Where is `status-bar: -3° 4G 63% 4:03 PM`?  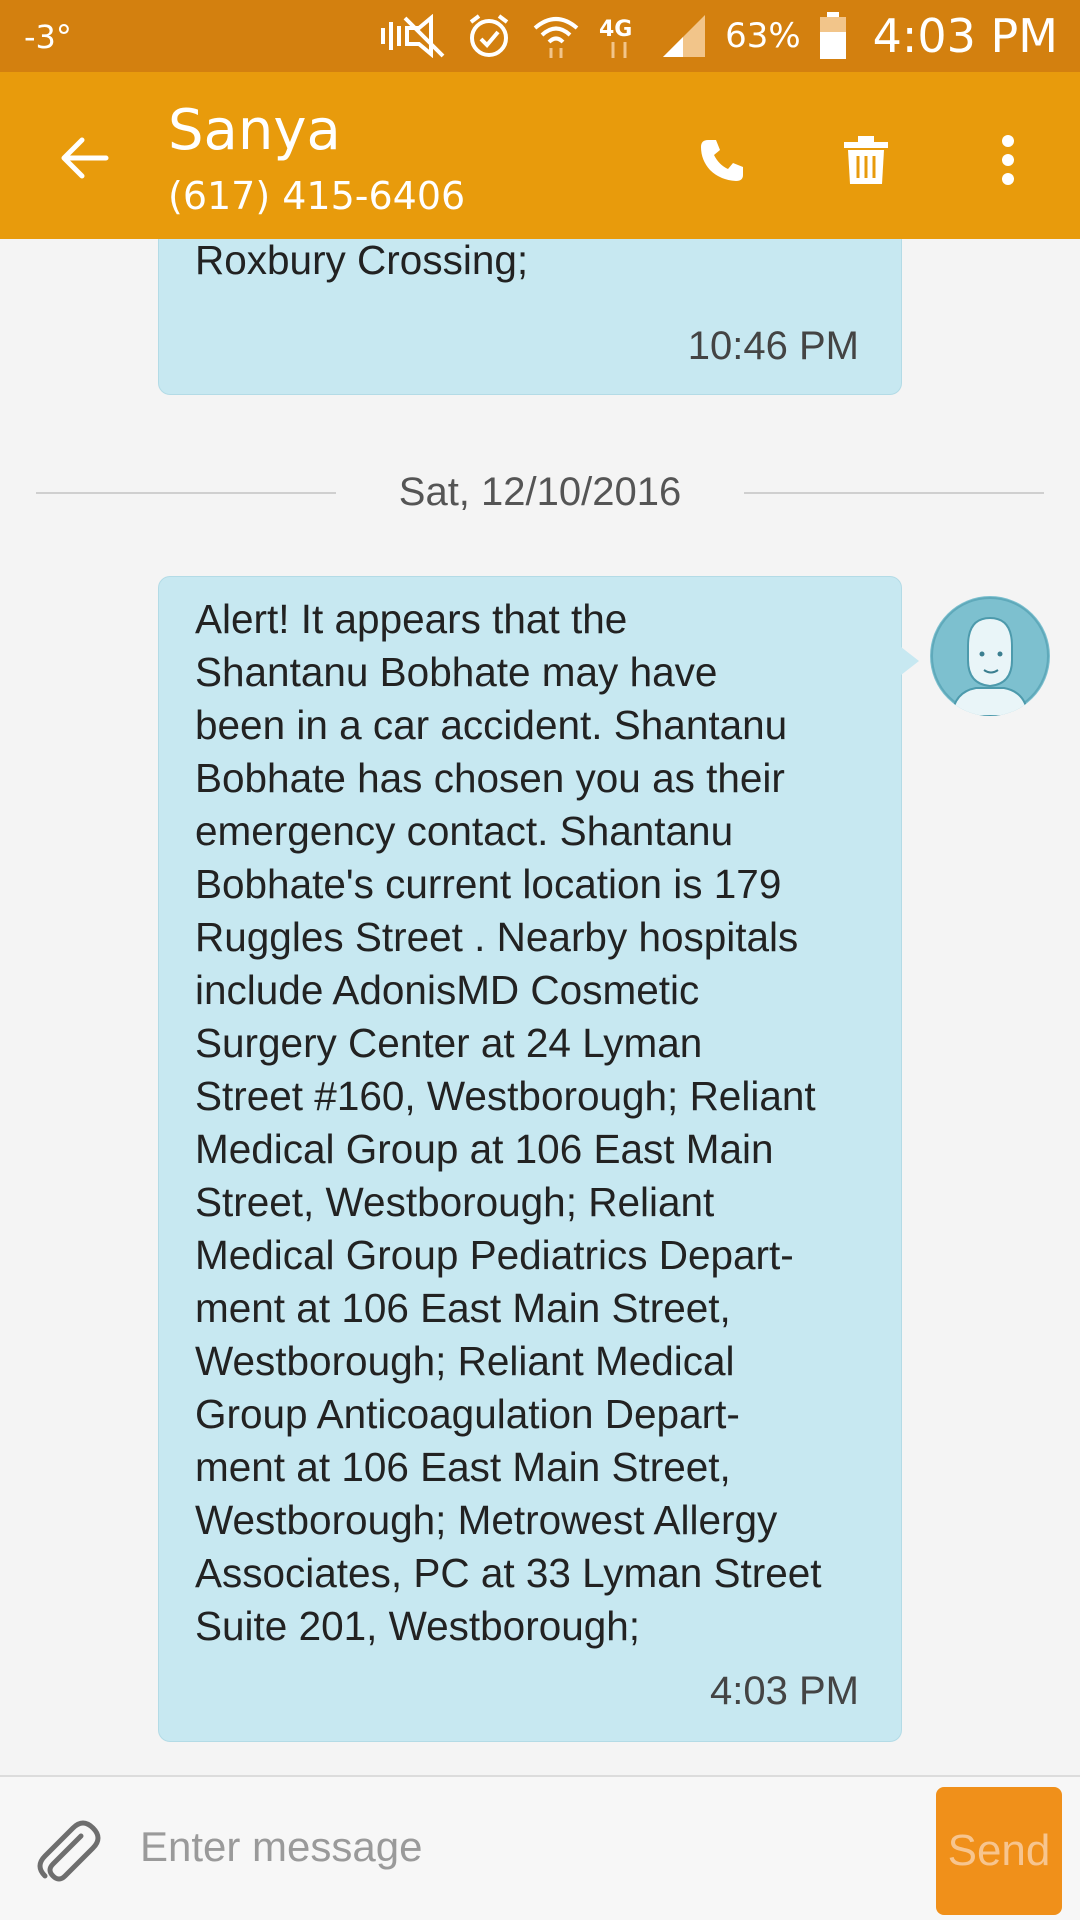
status-bar: -3° 4G 63% 4:03 PM is located at coordinates (540, 36).